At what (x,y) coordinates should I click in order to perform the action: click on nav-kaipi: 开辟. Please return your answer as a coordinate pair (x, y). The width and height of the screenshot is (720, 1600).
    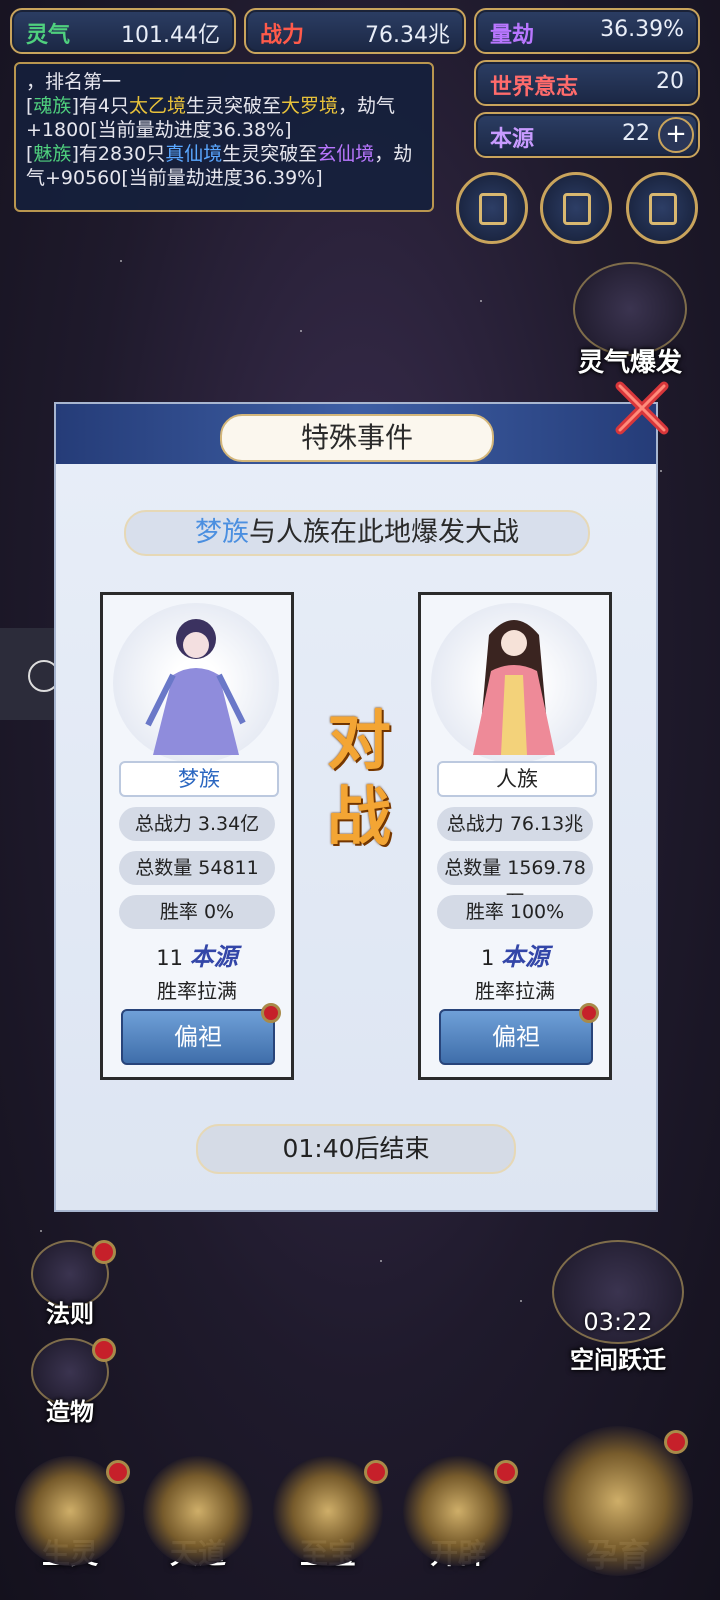
    Looking at the image, I should click on (458, 1526).